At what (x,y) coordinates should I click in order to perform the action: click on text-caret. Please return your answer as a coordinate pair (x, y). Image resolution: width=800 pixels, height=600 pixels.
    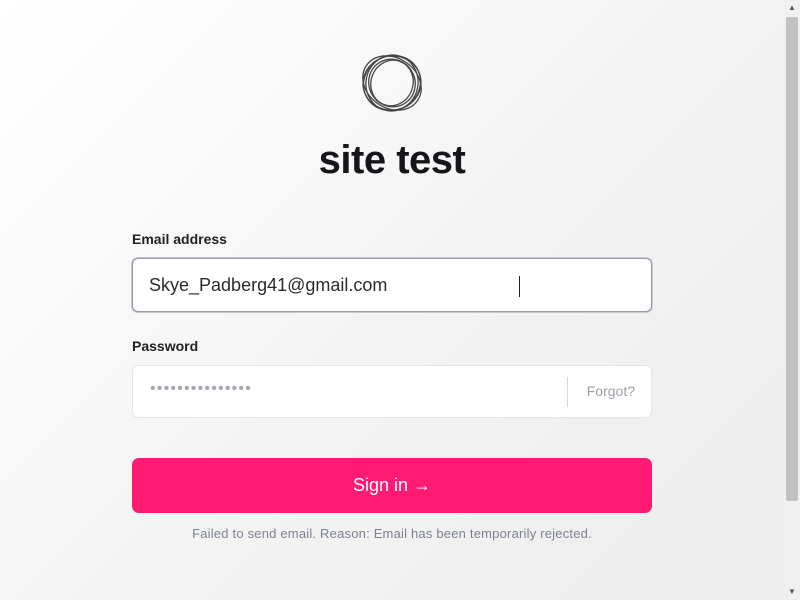
    Looking at the image, I should click on (519, 286).